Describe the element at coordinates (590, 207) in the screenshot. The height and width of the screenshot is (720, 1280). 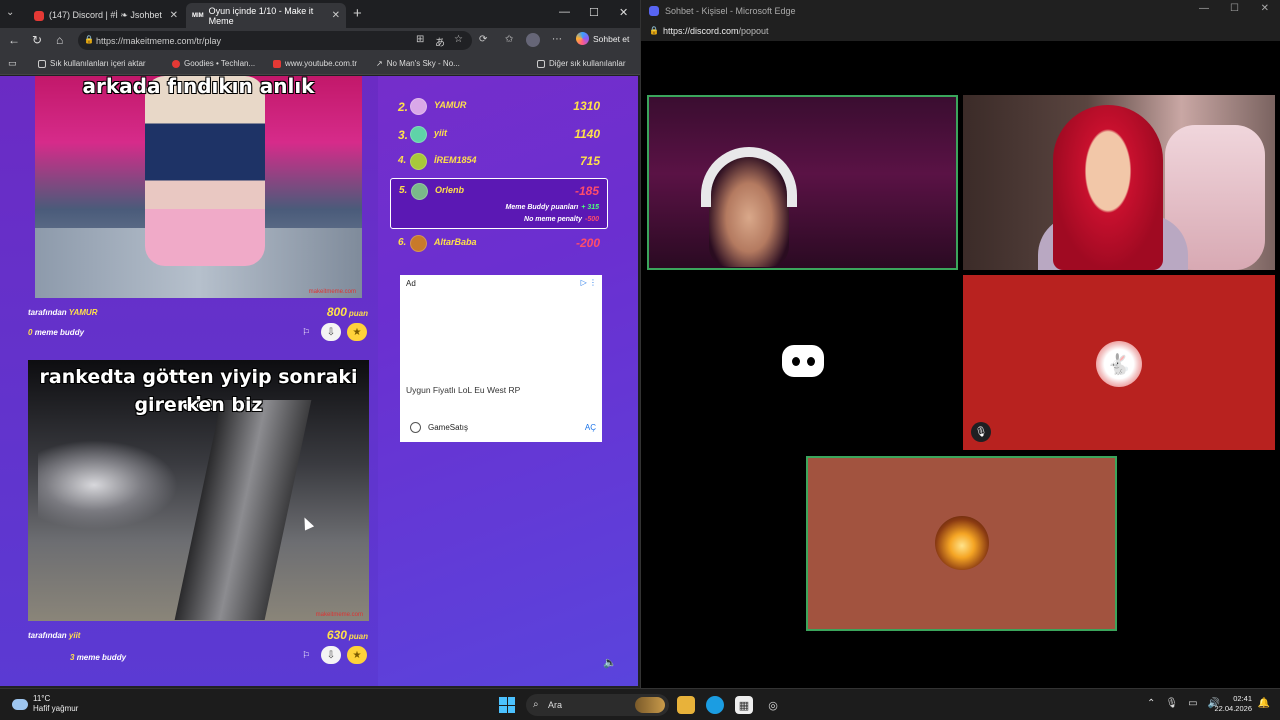
I see `buddy-points-value: + 315` at that location.